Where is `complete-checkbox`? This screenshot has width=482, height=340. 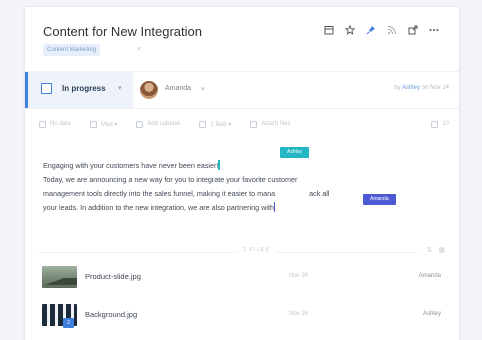 complete-checkbox is located at coordinates (46, 88).